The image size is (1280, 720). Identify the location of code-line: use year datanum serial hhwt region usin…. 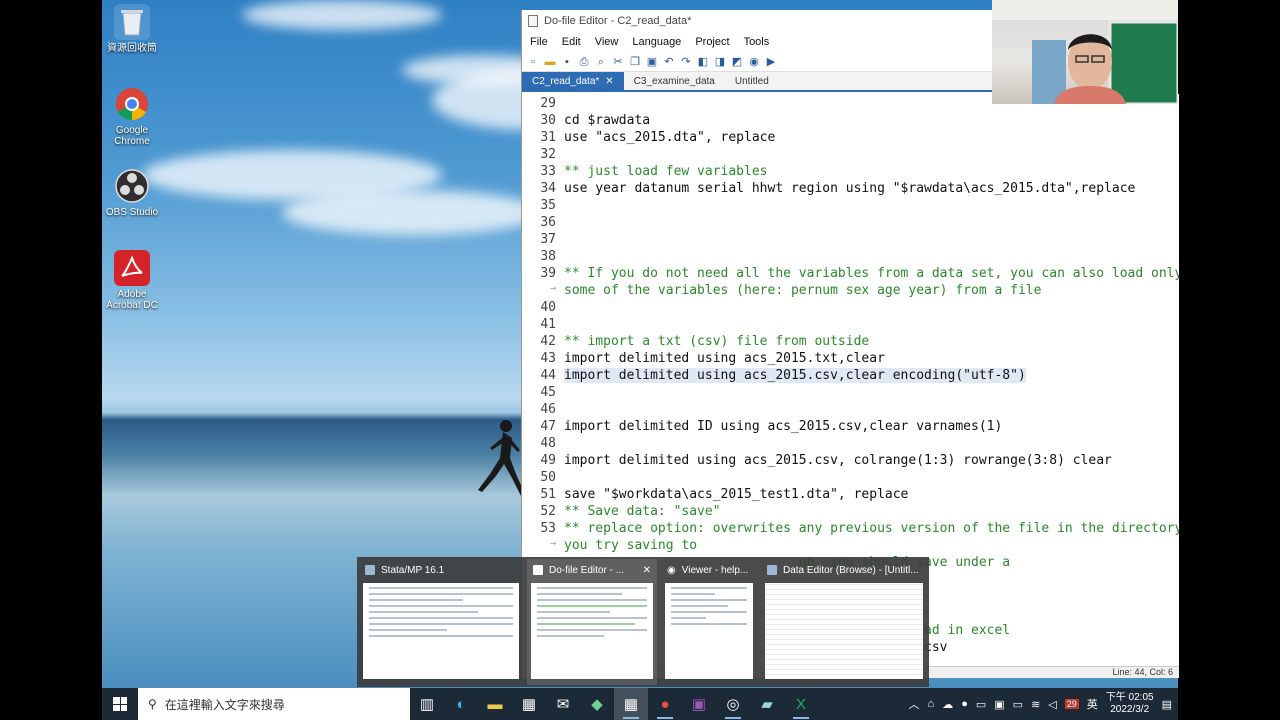
(849, 188).